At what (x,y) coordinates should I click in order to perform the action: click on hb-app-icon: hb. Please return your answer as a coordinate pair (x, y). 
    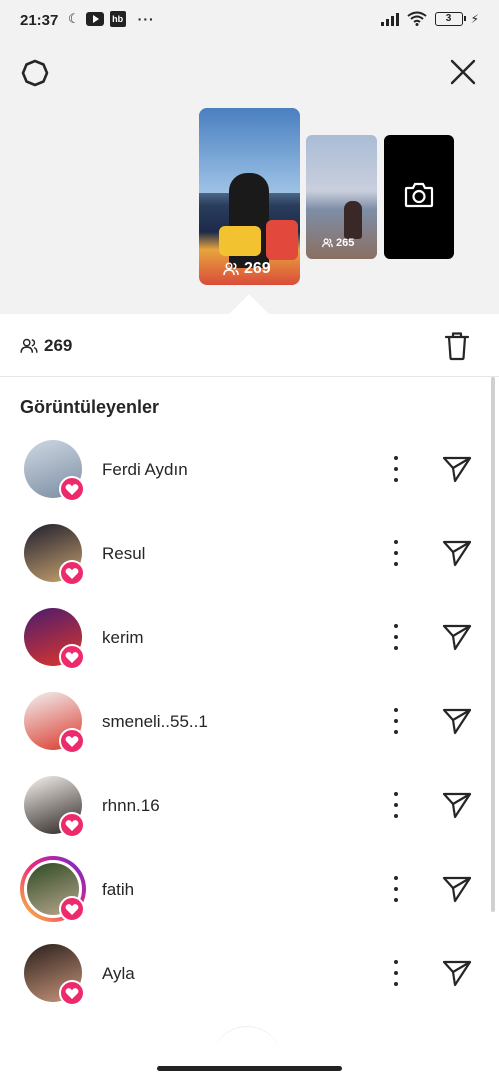
    Looking at the image, I should click on (117, 19).